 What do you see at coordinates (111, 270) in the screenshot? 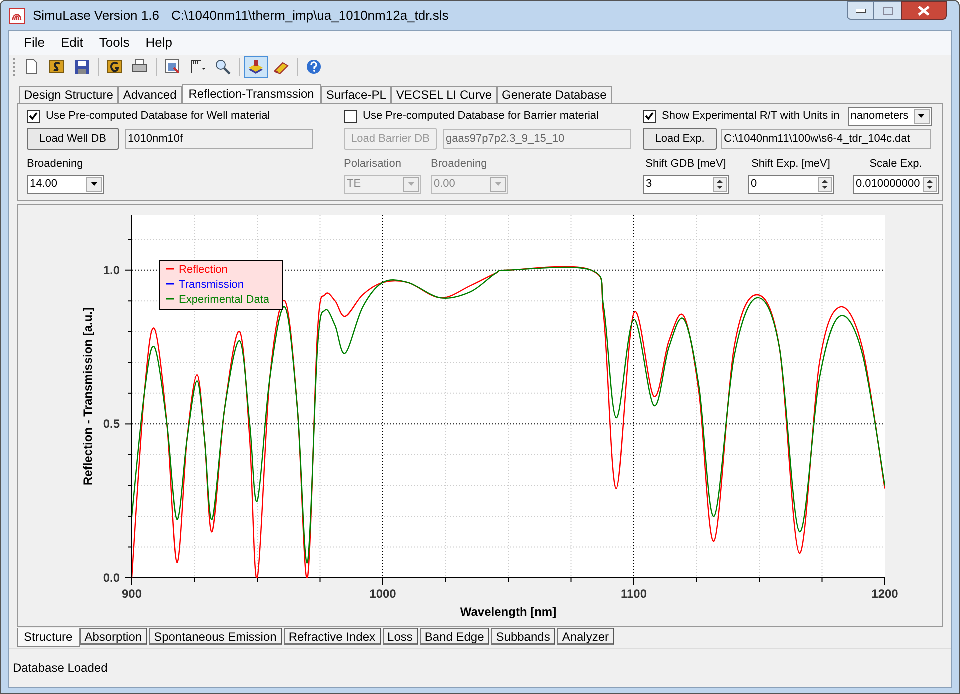
I see `y-tick-label: 1.0` at bounding box center [111, 270].